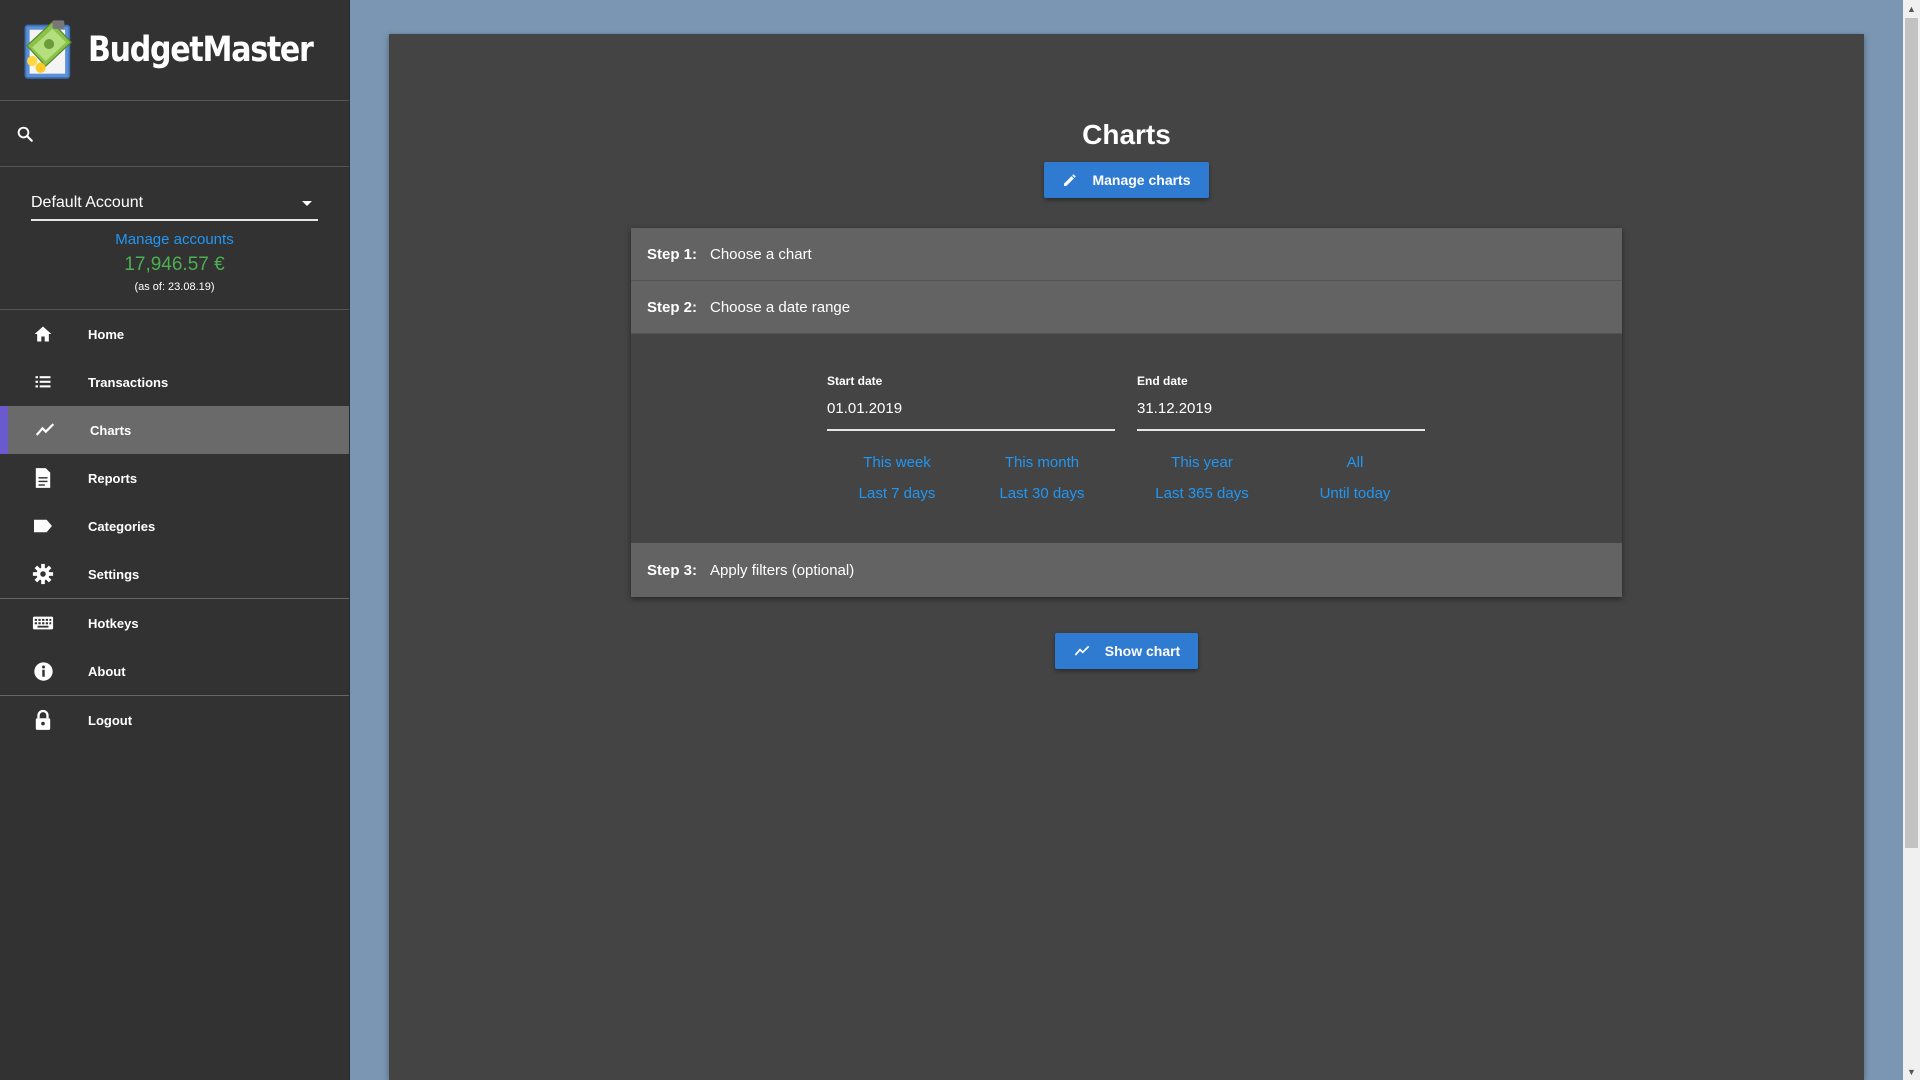 The width and height of the screenshot is (1920, 1080). Describe the element at coordinates (761, 254) in the screenshot. I see `step-title: Choose a chart` at that location.